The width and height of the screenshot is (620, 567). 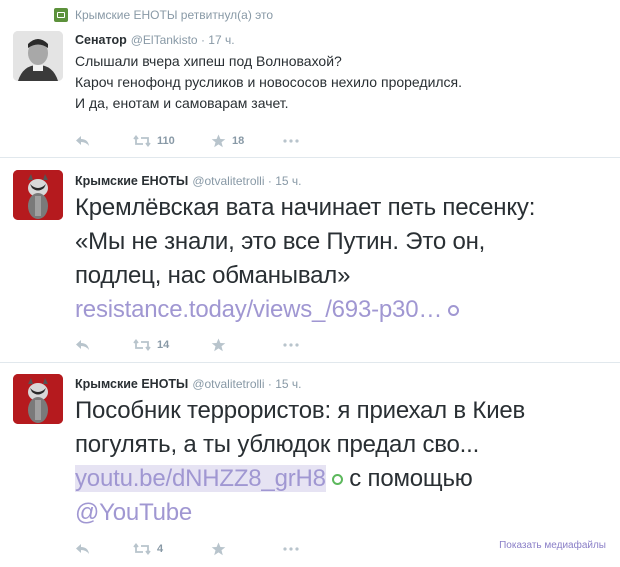 I want to click on author-handle: @ElTankisto, so click(x=164, y=40).